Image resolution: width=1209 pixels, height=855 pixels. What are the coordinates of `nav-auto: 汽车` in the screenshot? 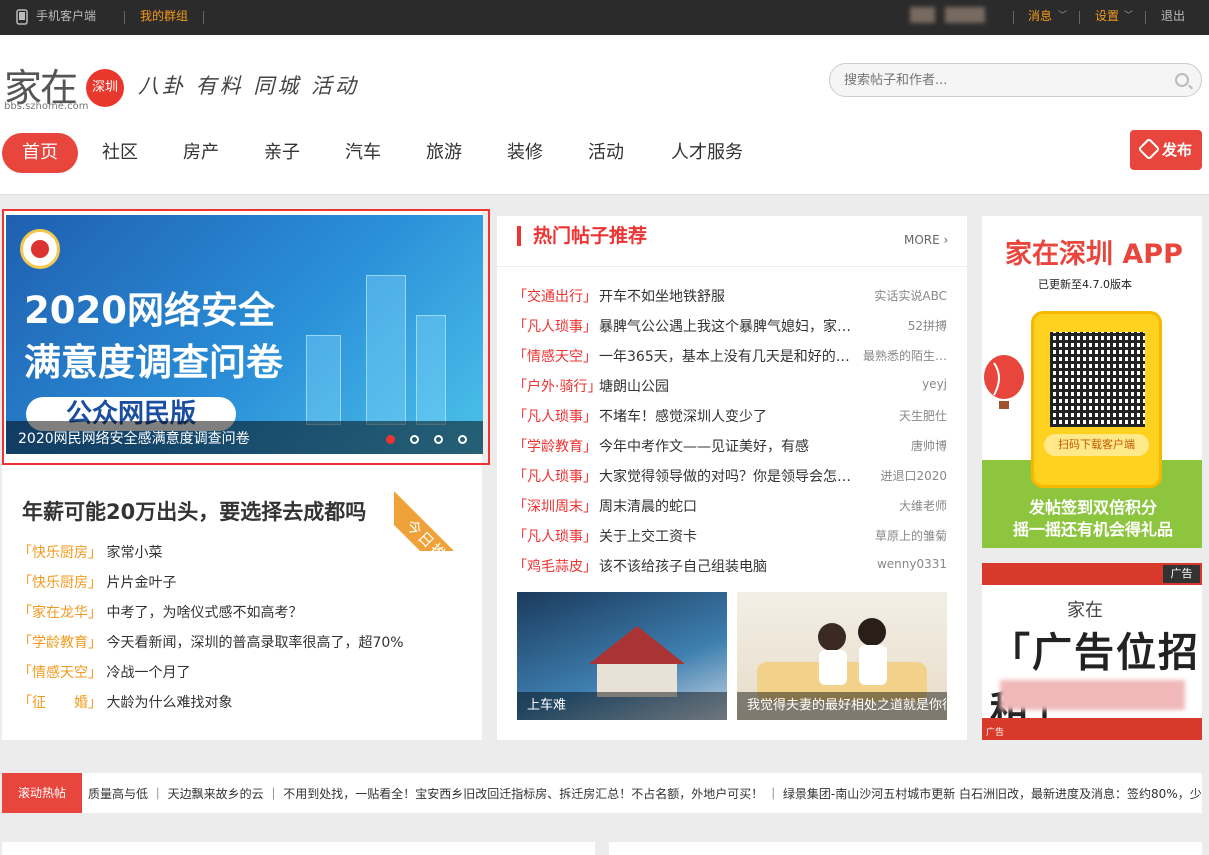 It's located at (363, 153).